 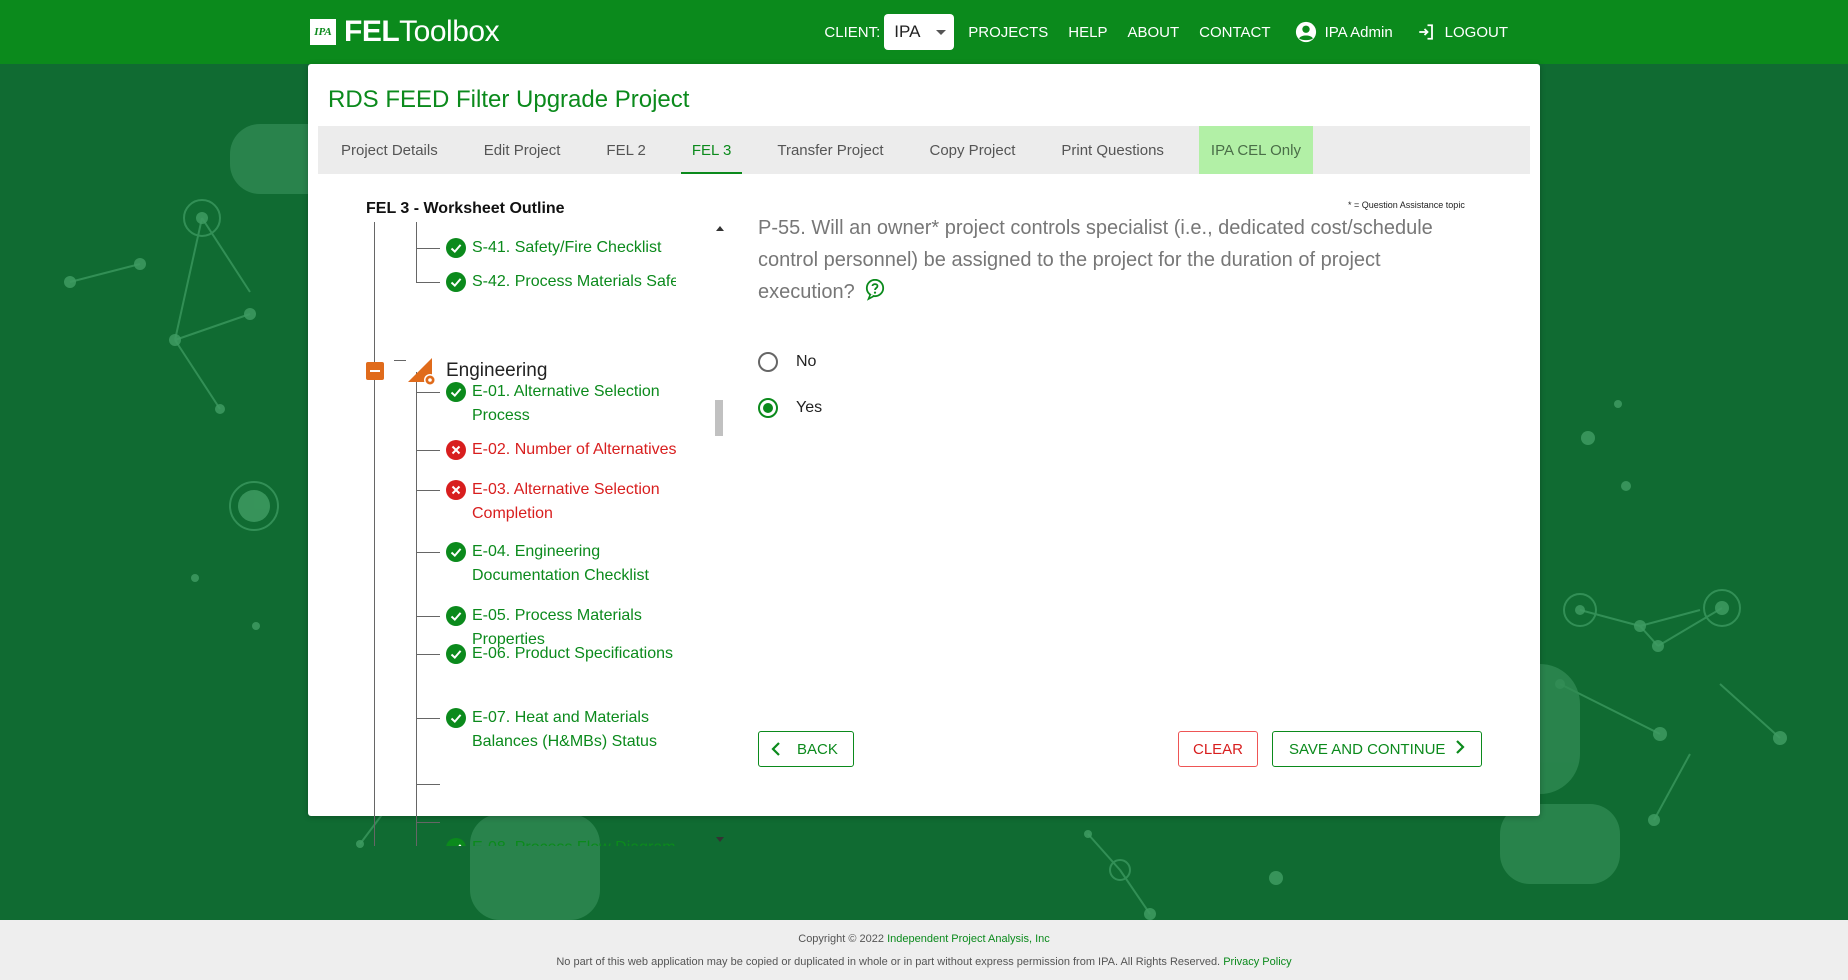 I want to click on logo-toolbox-text: Toolbox, so click(x=449, y=31).